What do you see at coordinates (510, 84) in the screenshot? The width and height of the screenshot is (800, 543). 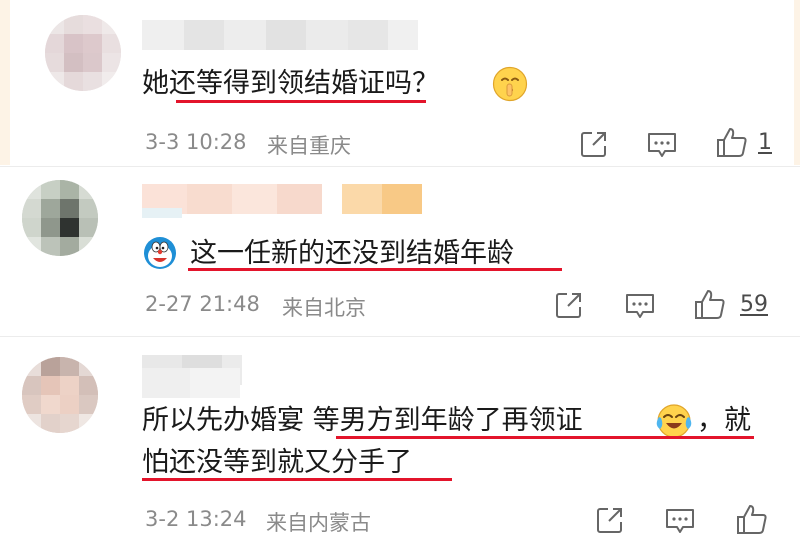 I see `shush-emoji` at bounding box center [510, 84].